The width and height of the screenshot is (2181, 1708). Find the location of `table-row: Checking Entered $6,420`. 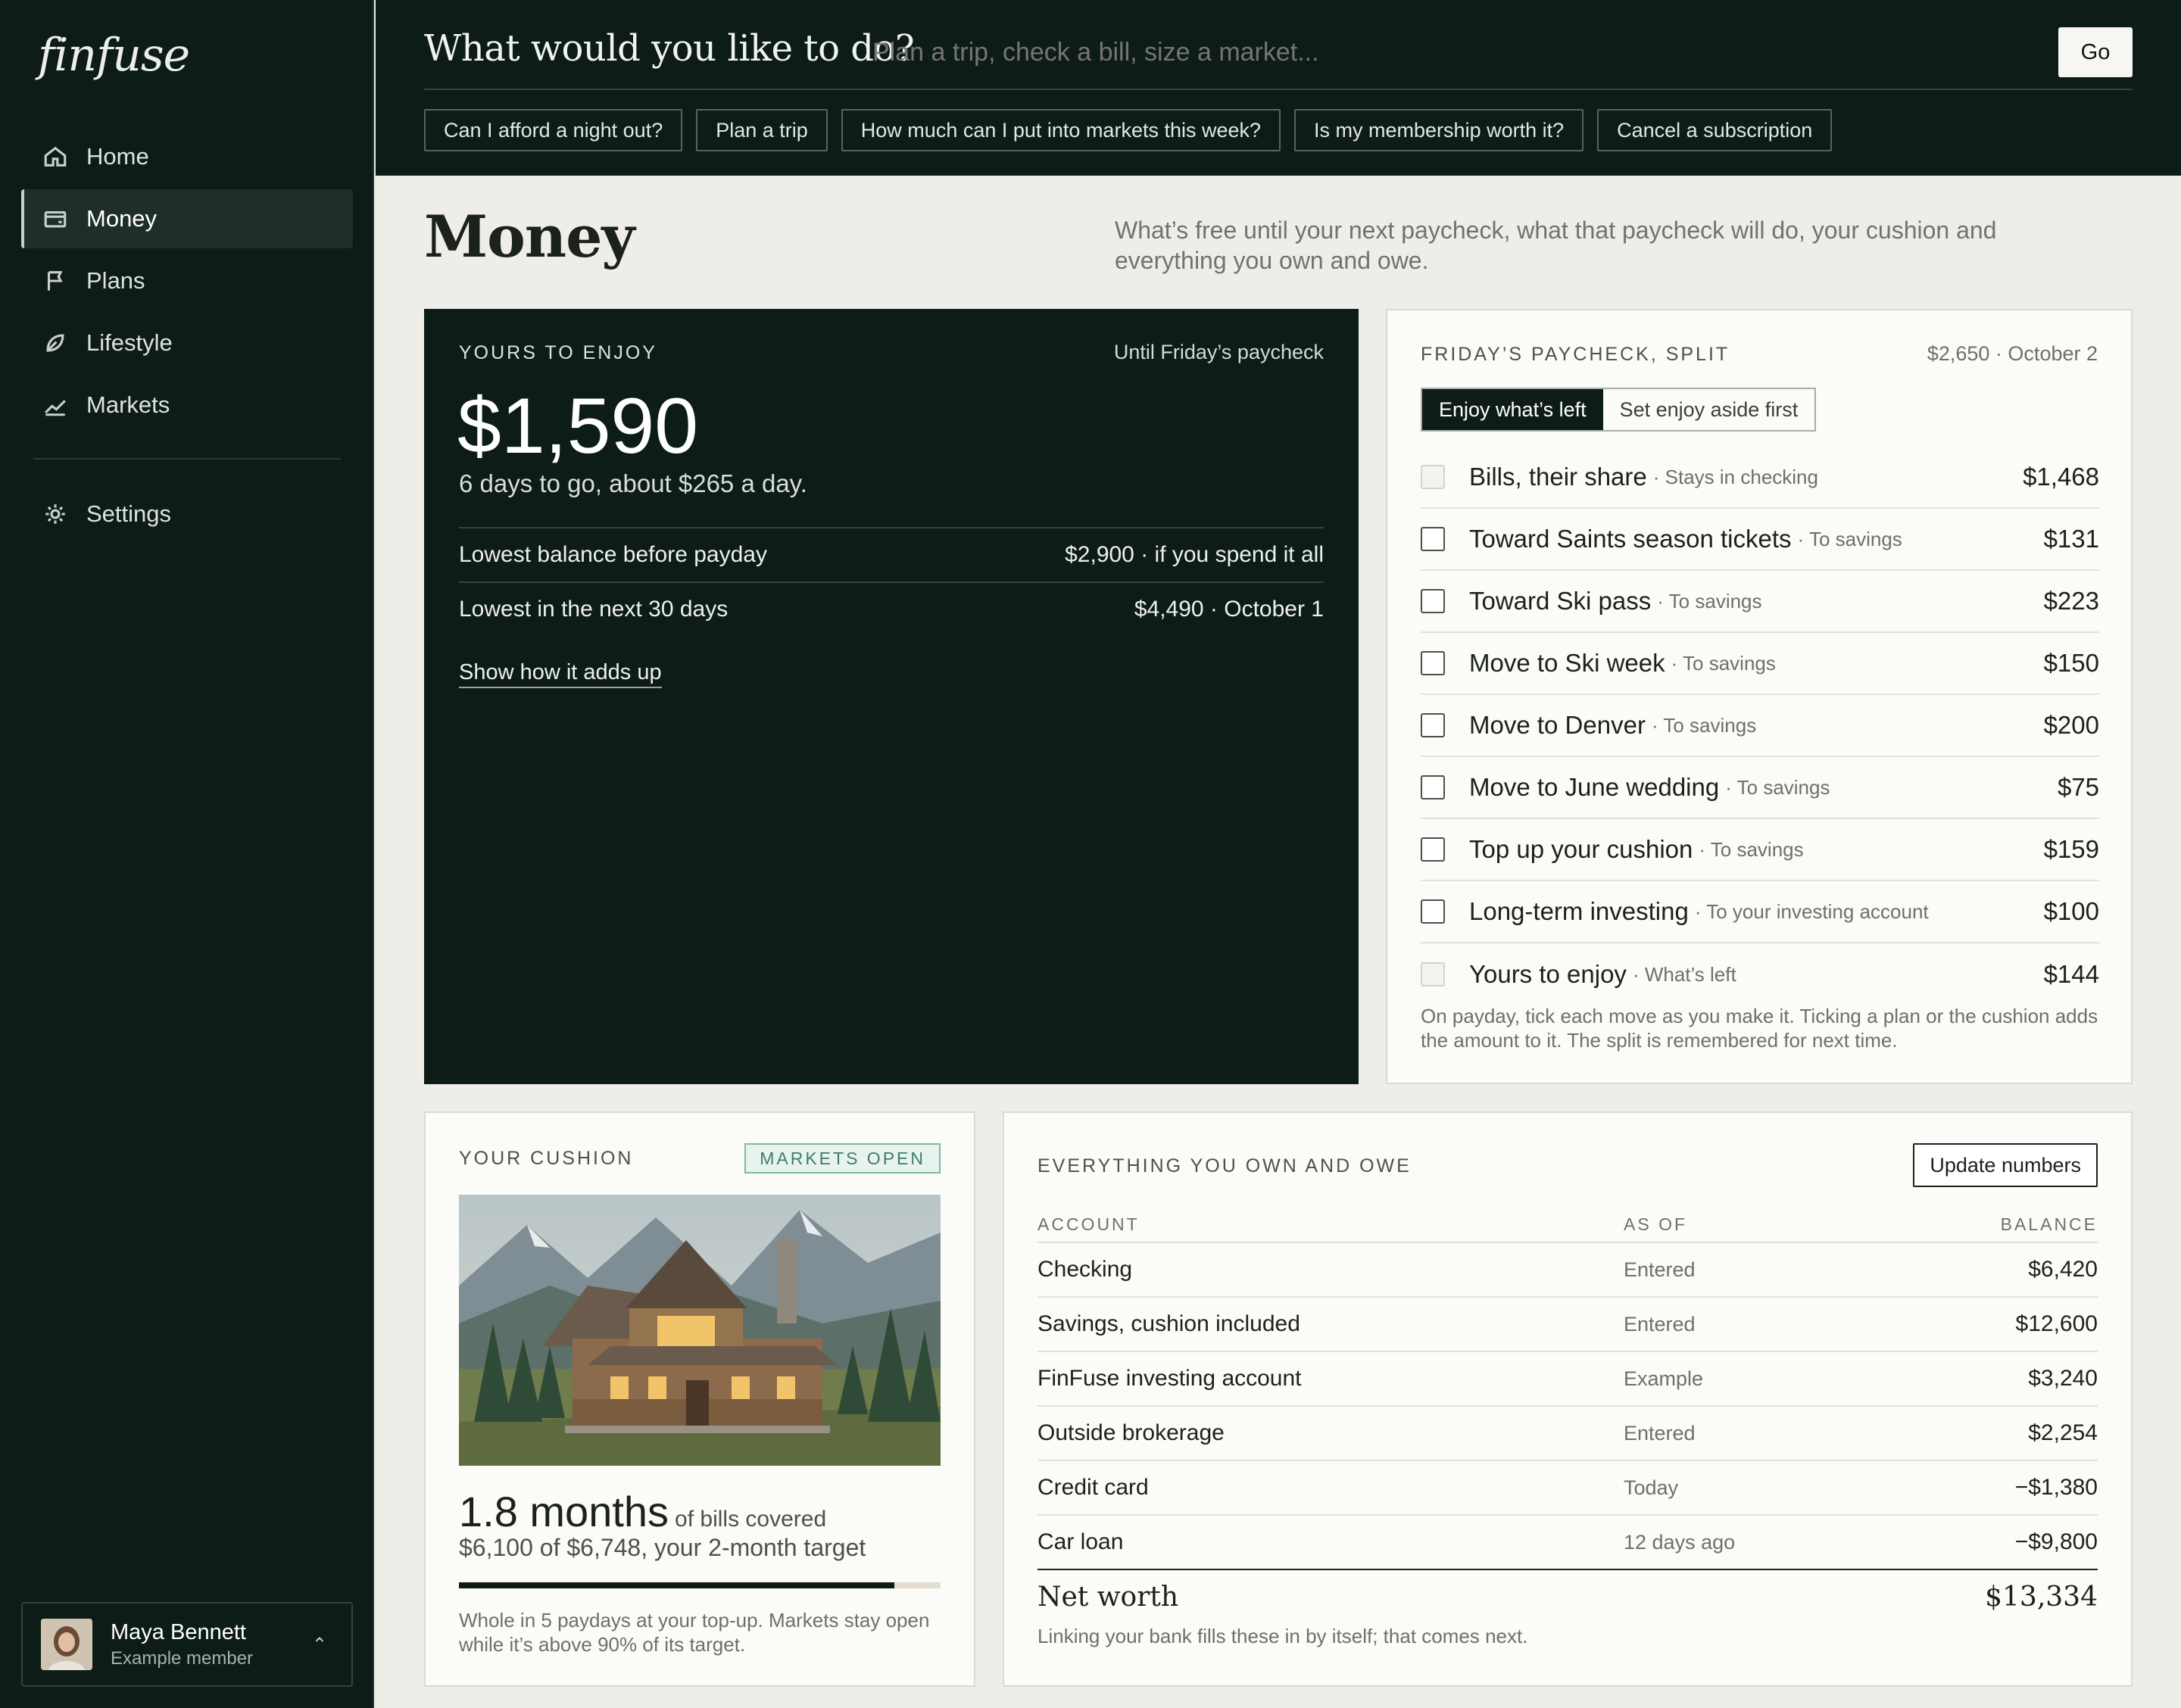

table-row: Checking Entered $6,420 is located at coordinates (1567, 1270).